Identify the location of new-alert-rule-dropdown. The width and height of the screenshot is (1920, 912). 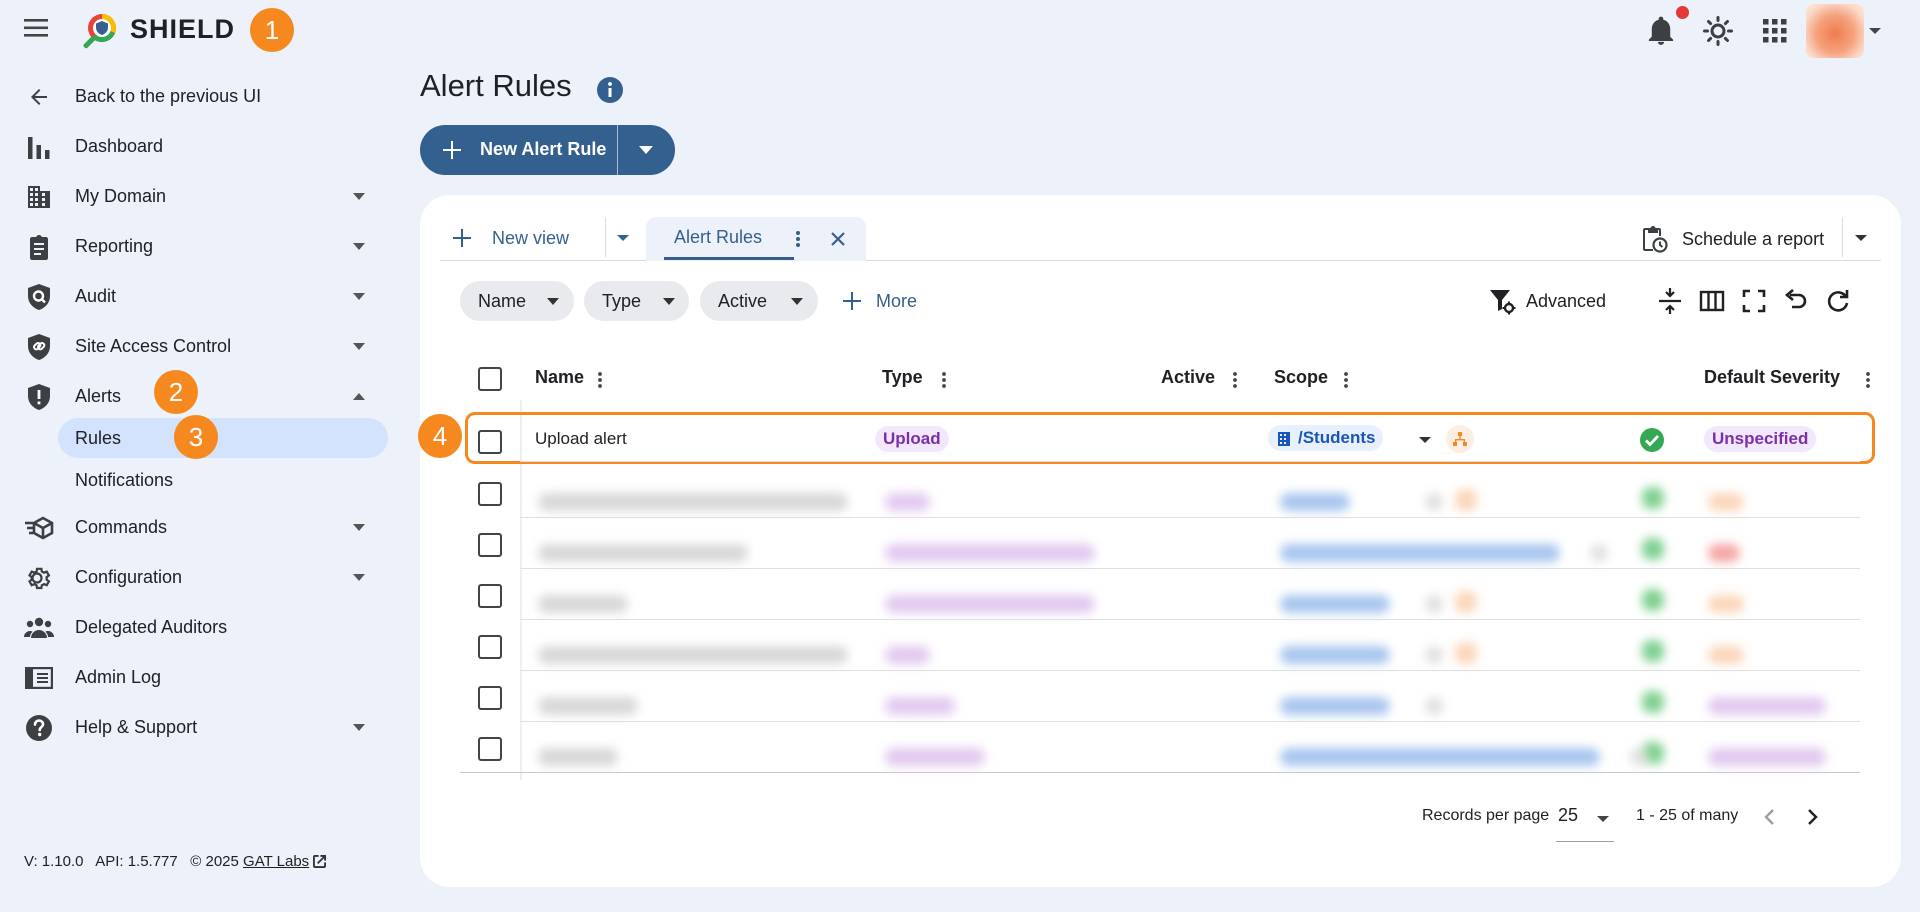
(646, 150).